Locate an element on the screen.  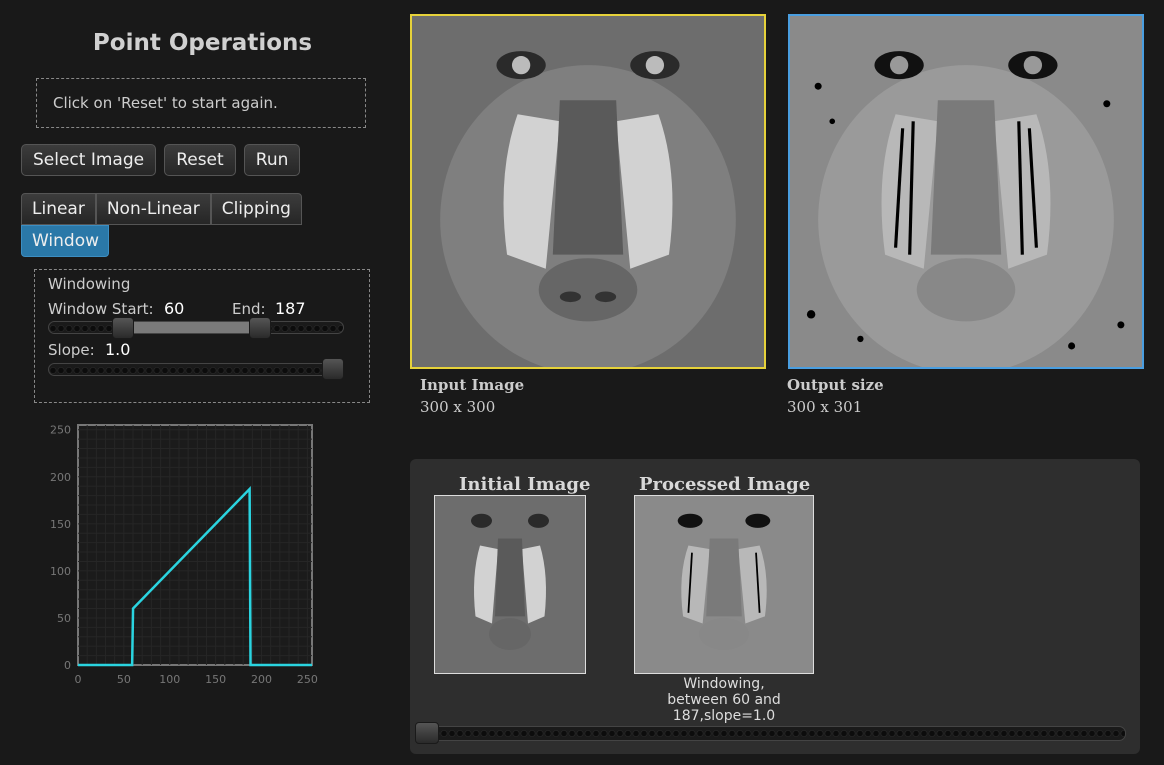
x-tick-label: 0 is located at coordinates (78, 679).